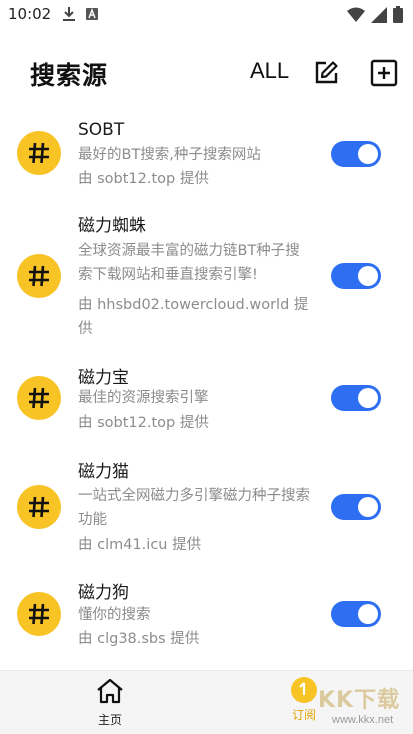 The height and width of the screenshot is (734, 413). I want to click on source-title: 磁力猫, so click(103, 472).